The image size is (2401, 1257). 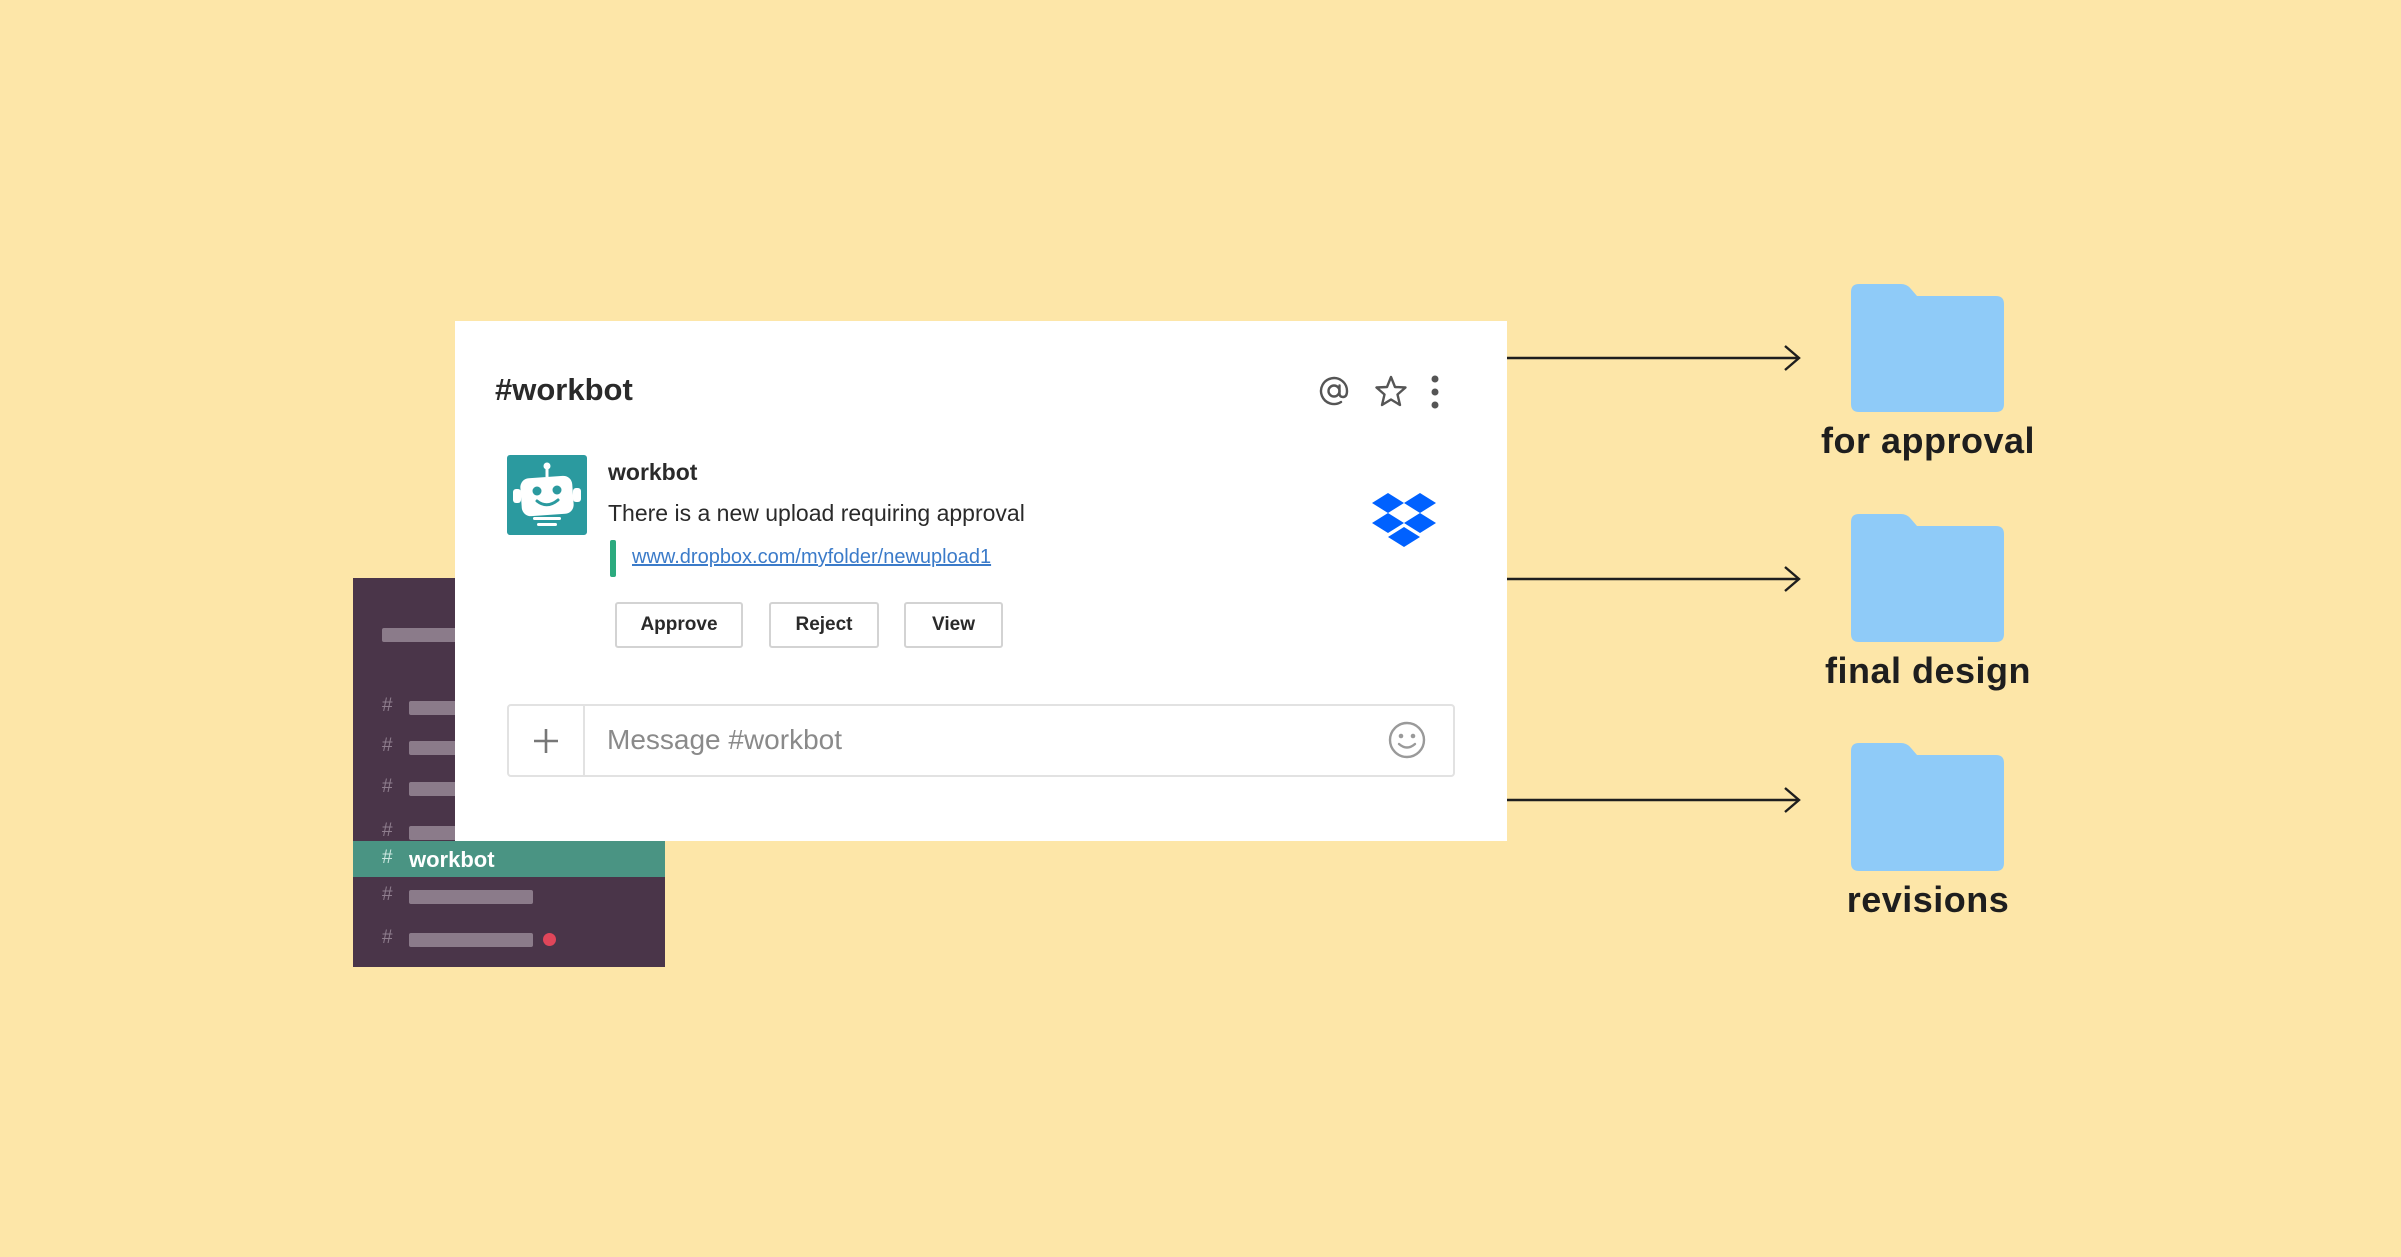 What do you see at coordinates (679, 625) in the screenshot?
I see `approve-button: Approve` at bounding box center [679, 625].